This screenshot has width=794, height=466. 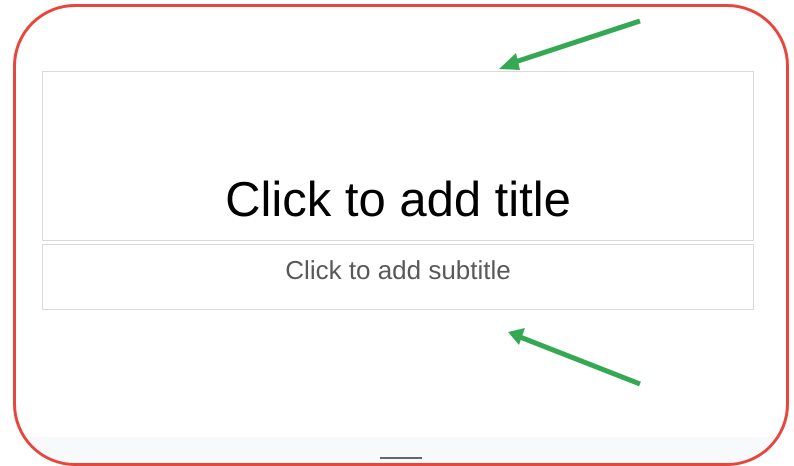 I want to click on drag-handle, so click(x=401, y=458).